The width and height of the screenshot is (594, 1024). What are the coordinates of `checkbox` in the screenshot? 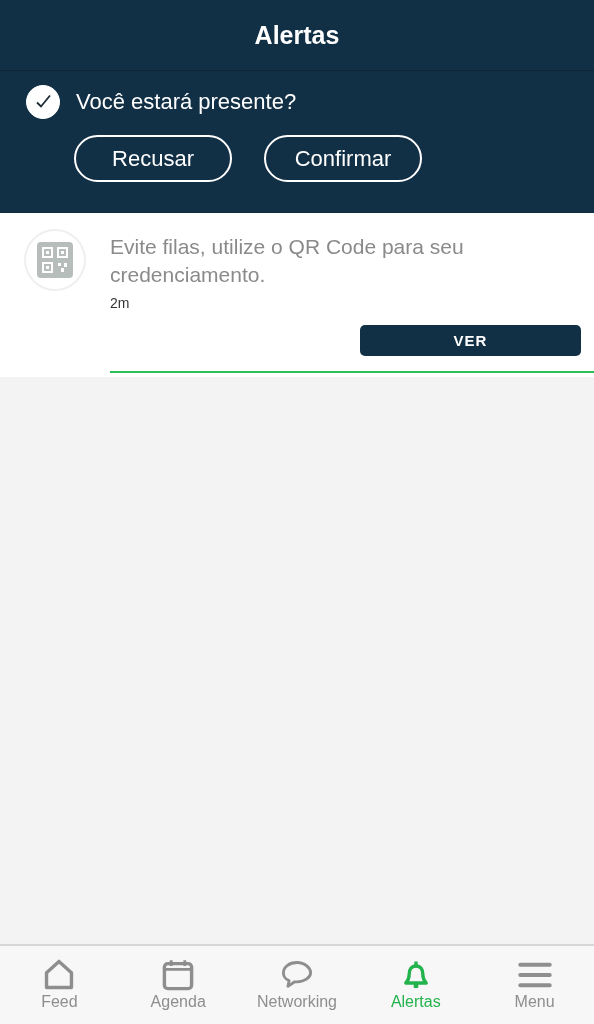 It's located at (43, 102).